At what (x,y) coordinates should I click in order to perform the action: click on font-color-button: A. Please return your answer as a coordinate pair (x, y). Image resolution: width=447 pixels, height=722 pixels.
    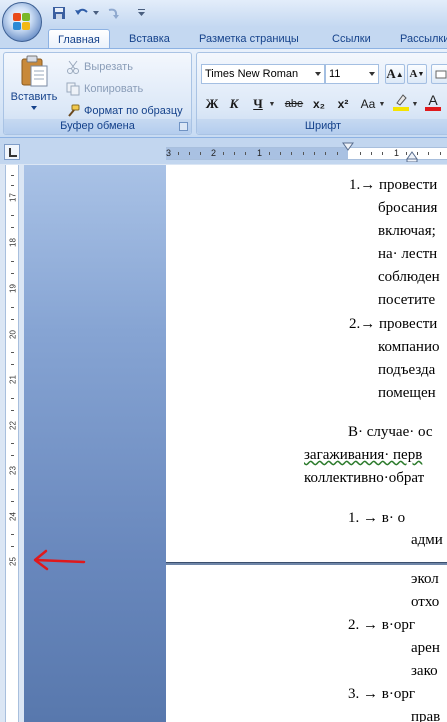
    Looking at the image, I should click on (433, 102).